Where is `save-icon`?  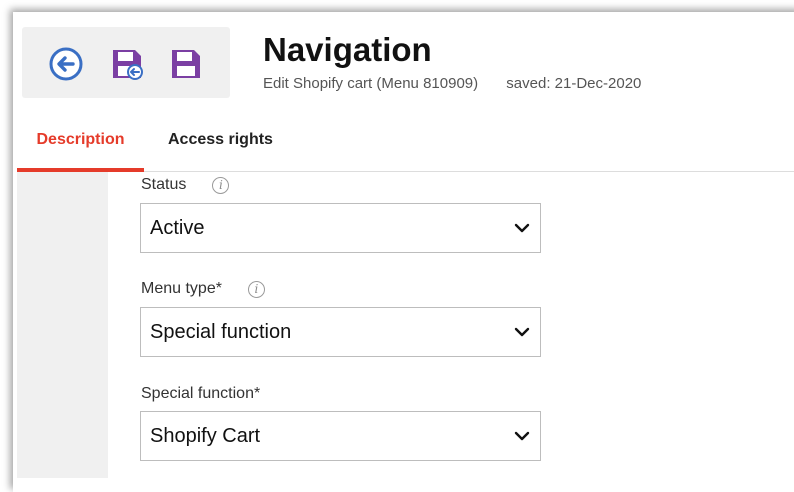 save-icon is located at coordinates (186, 64).